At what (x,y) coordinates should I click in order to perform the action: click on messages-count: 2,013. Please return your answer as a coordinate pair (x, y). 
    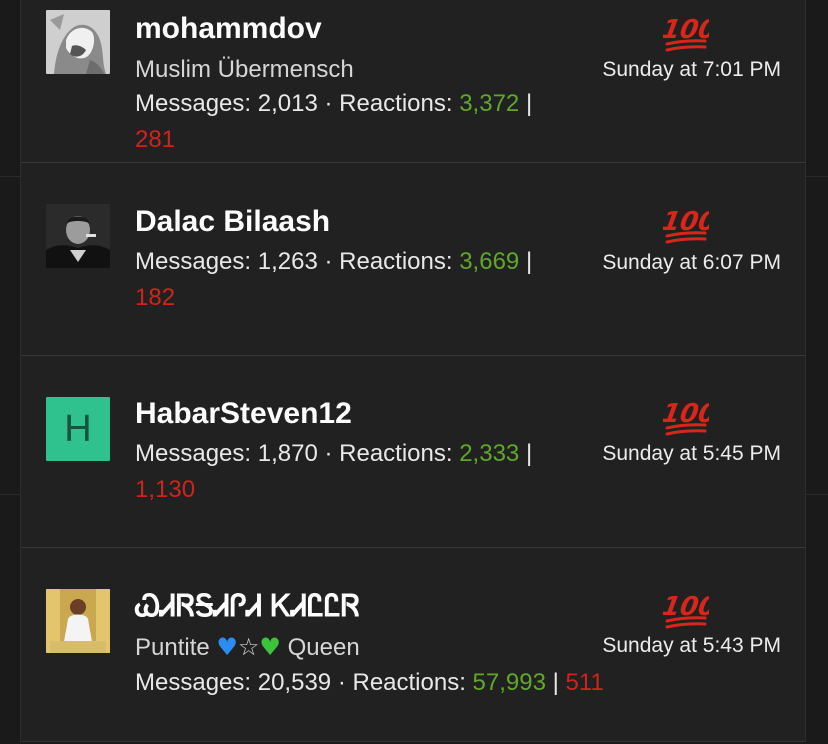
    Looking at the image, I should click on (287, 103).